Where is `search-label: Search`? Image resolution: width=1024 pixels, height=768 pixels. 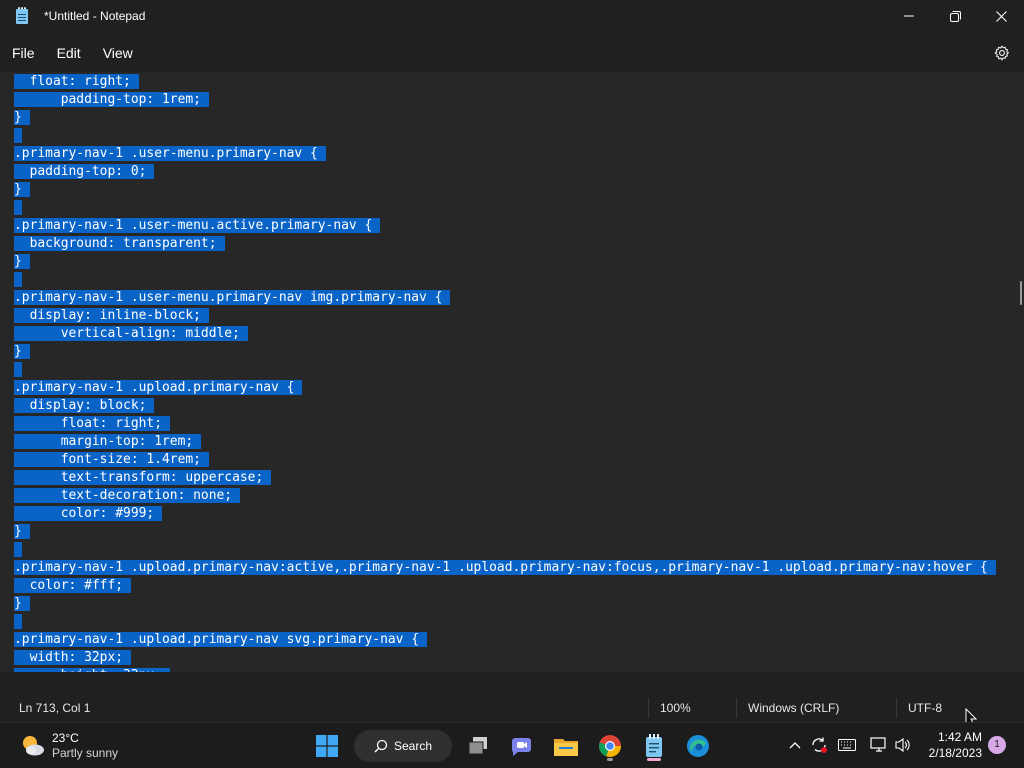 search-label: Search is located at coordinates (413, 746).